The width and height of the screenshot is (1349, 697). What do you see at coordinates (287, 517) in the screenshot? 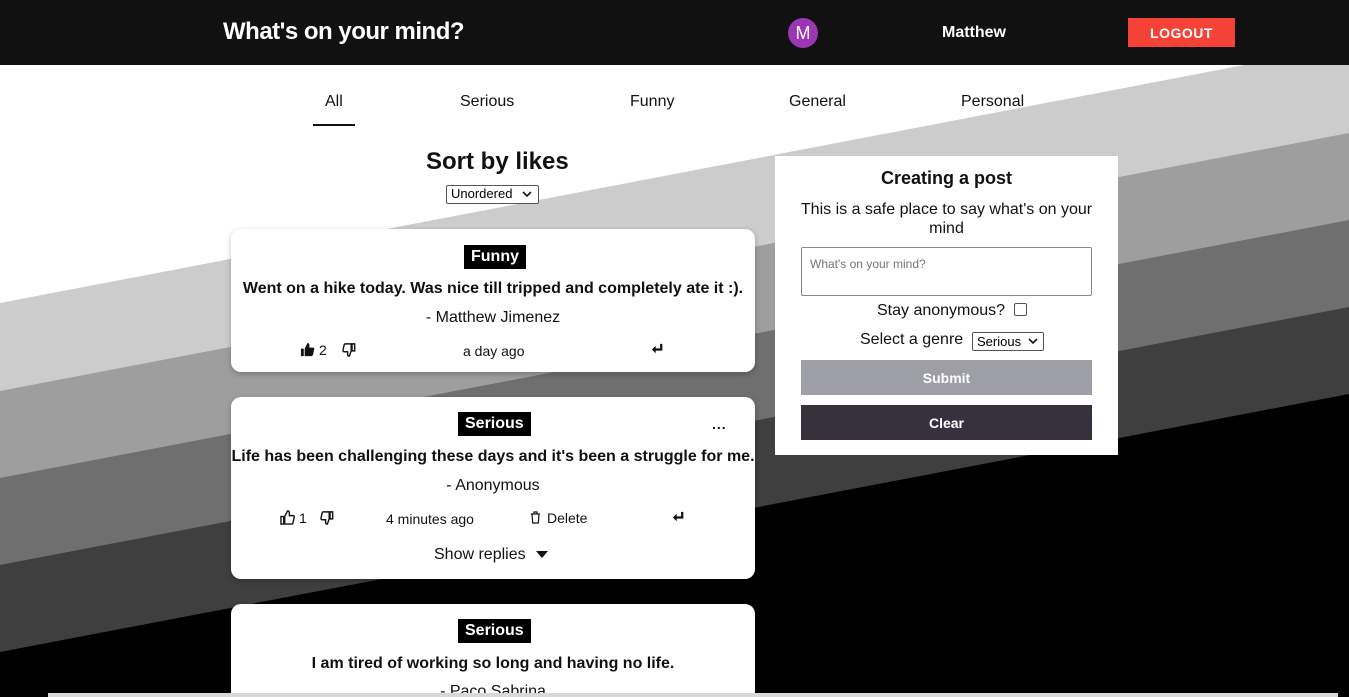
I see `thumbs-up-icon` at bounding box center [287, 517].